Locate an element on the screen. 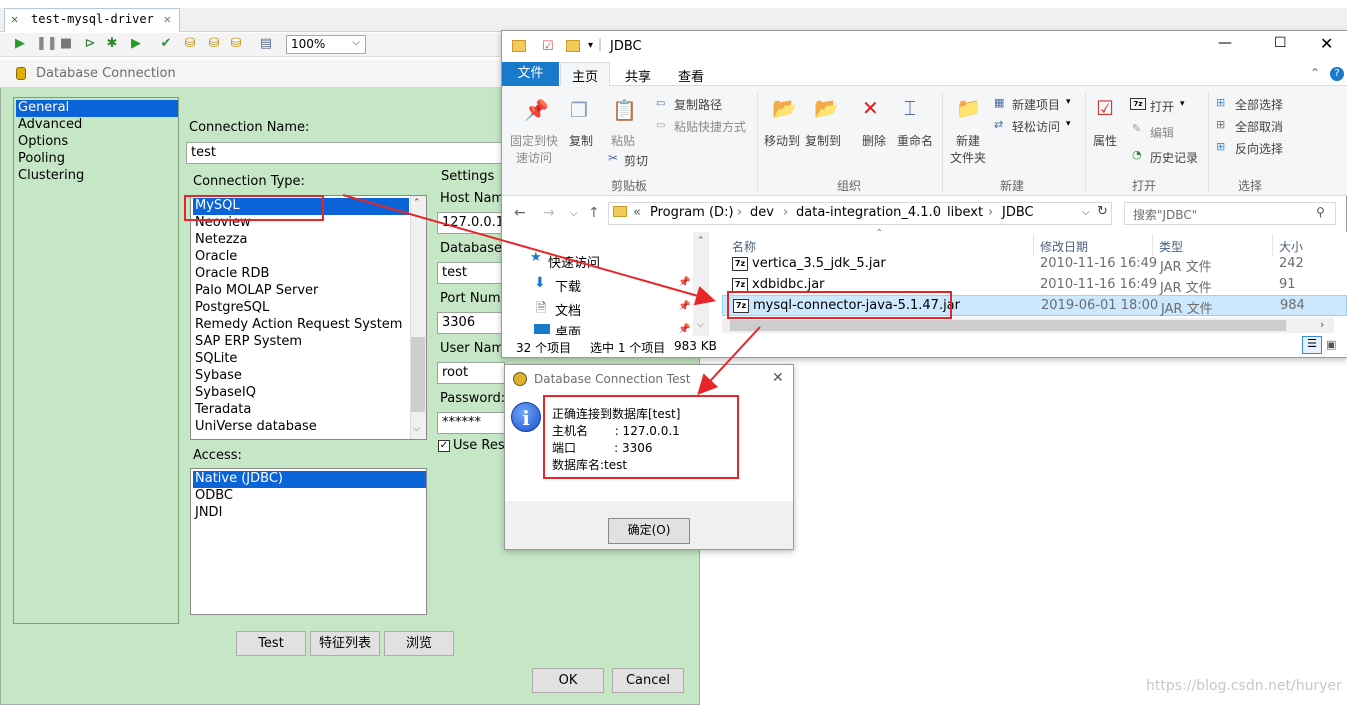 The width and height of the screenshot is (1347, 705). arrow-to-jar is located at coordinates (529, 250).